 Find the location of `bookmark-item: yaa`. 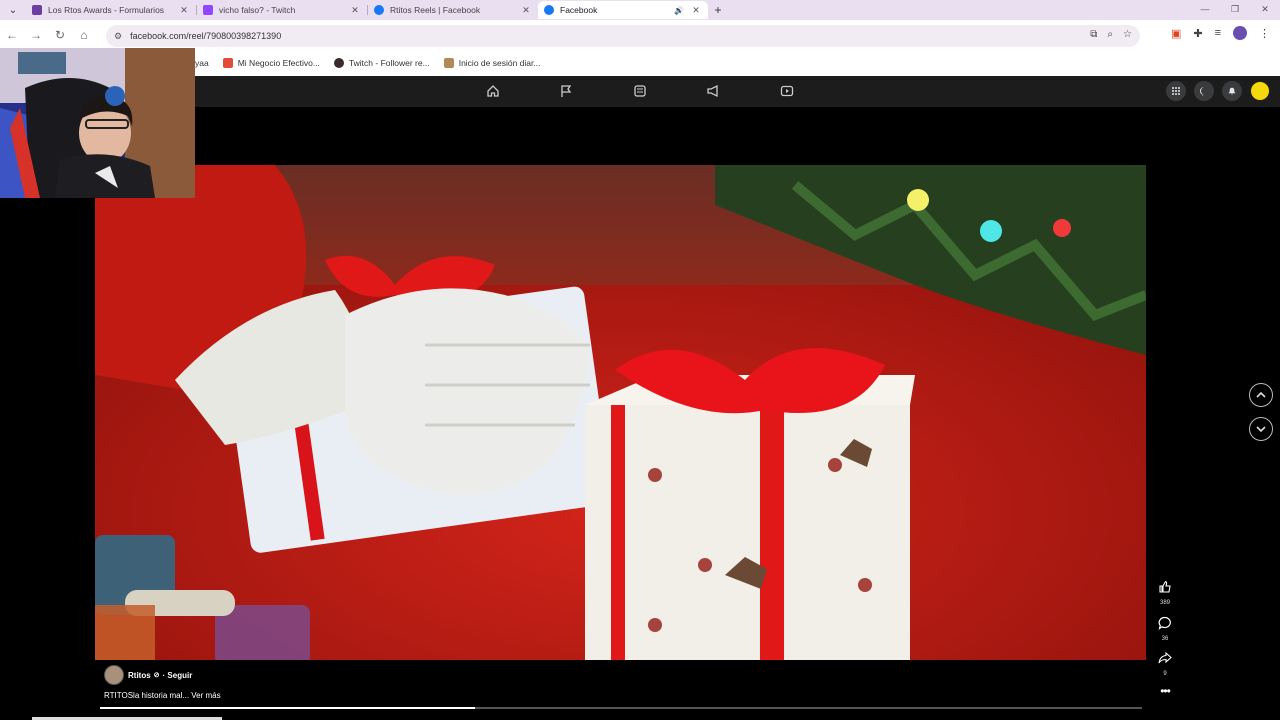

bookmark-item: yaa is located at coordinates (202, 63).